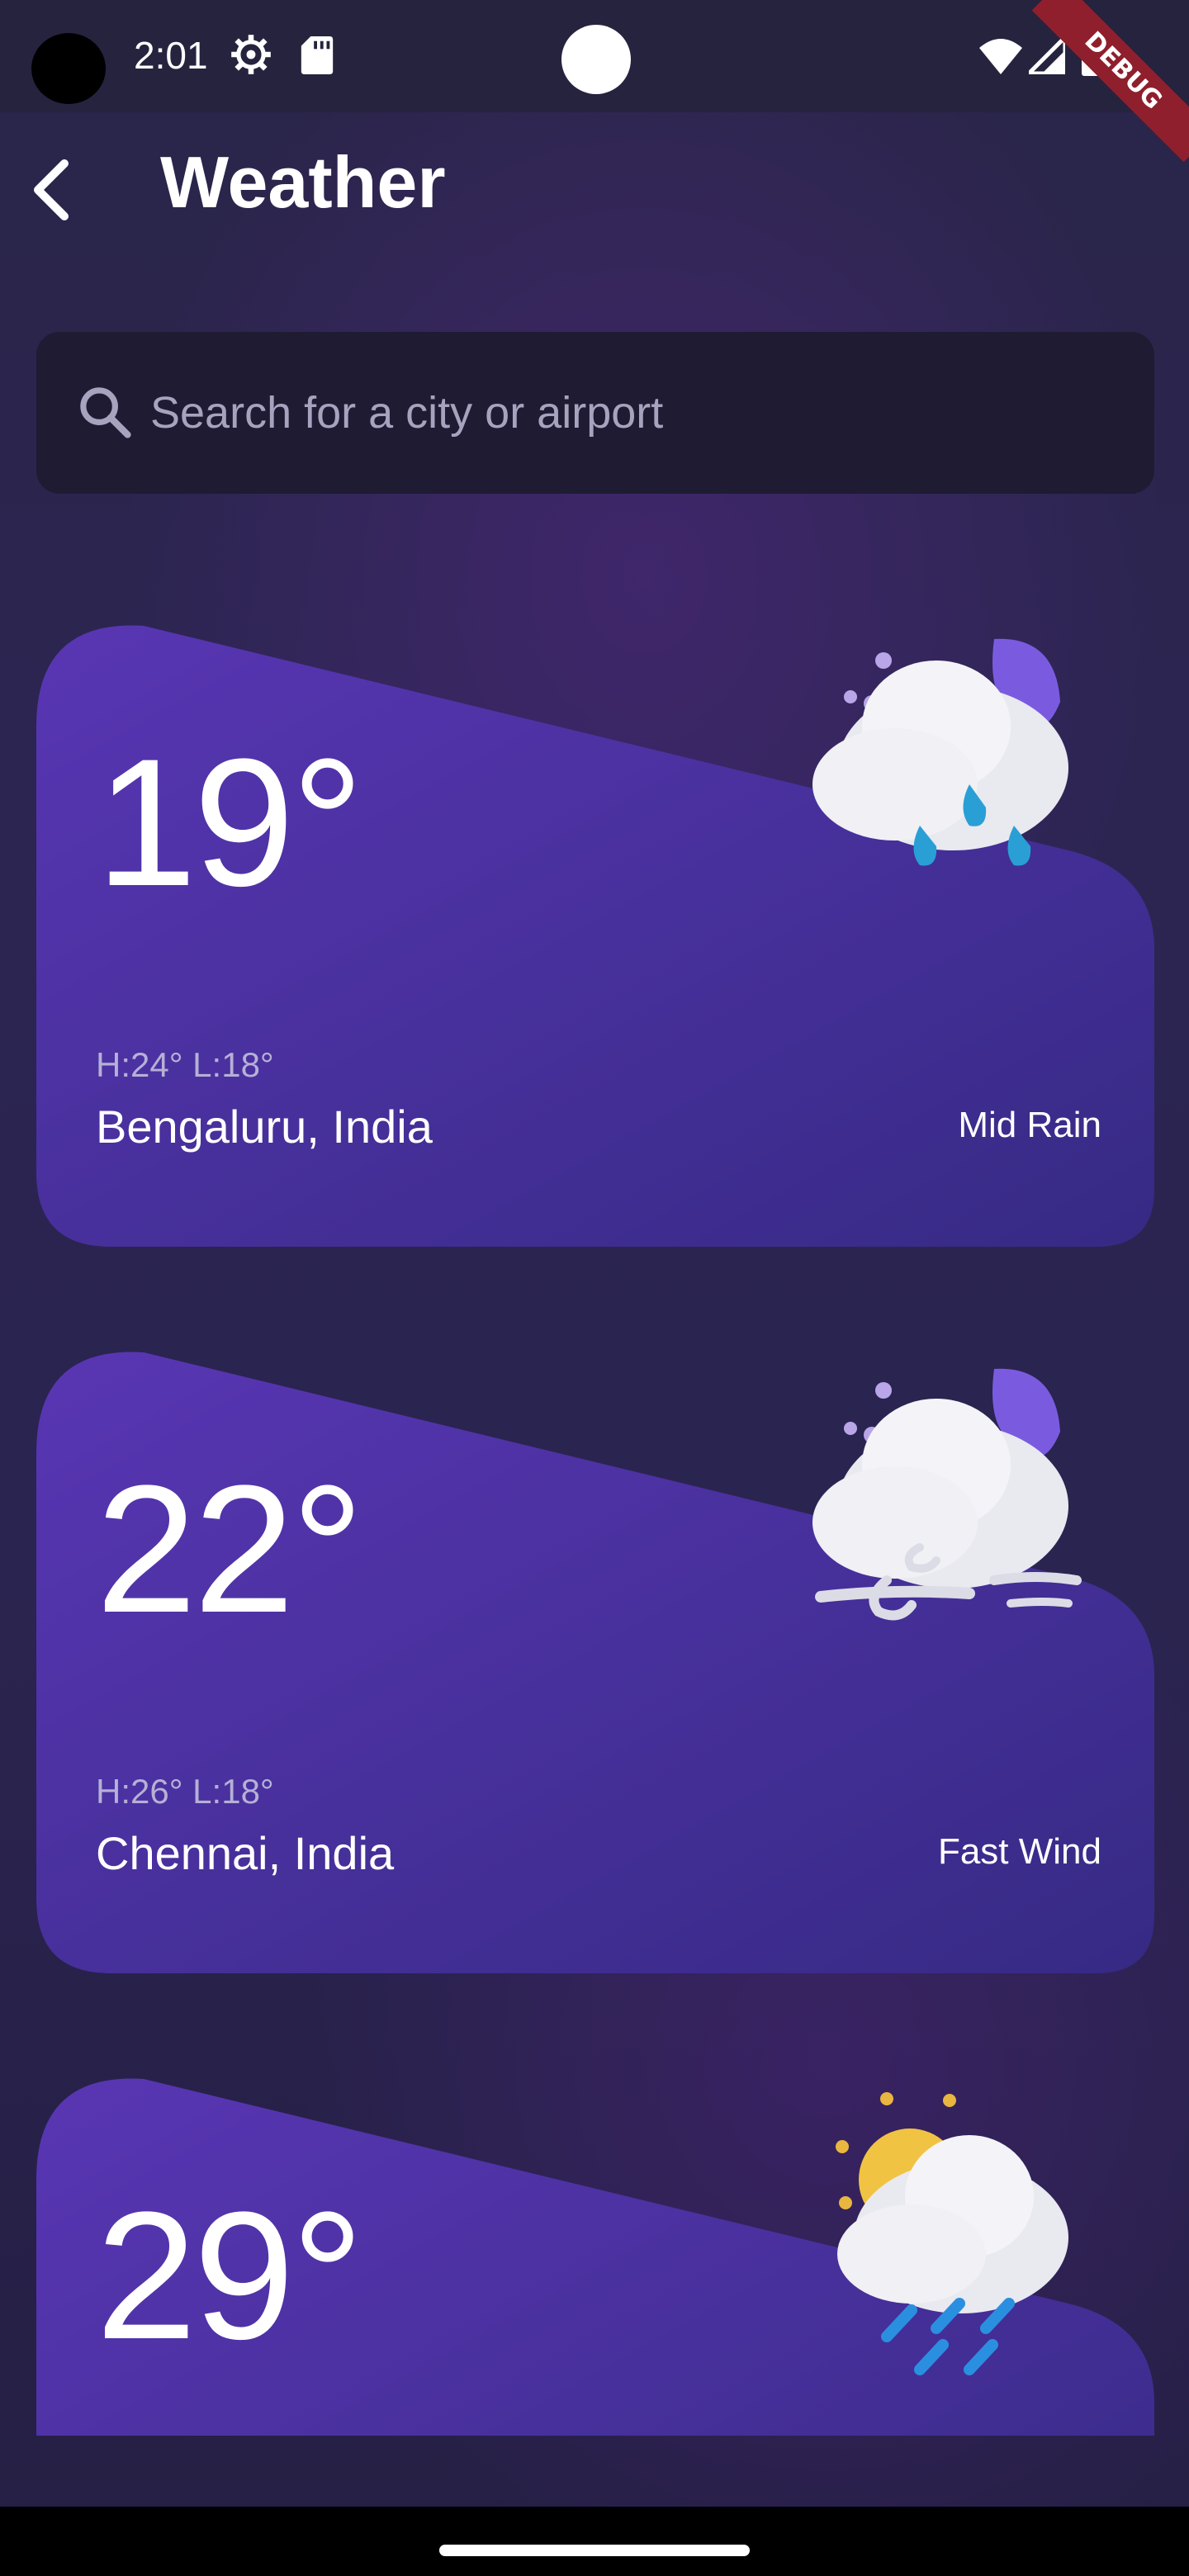  Describe the element at coordinates (594, 2541) in the screenshot. I see `system-navigation-bar` at that location.